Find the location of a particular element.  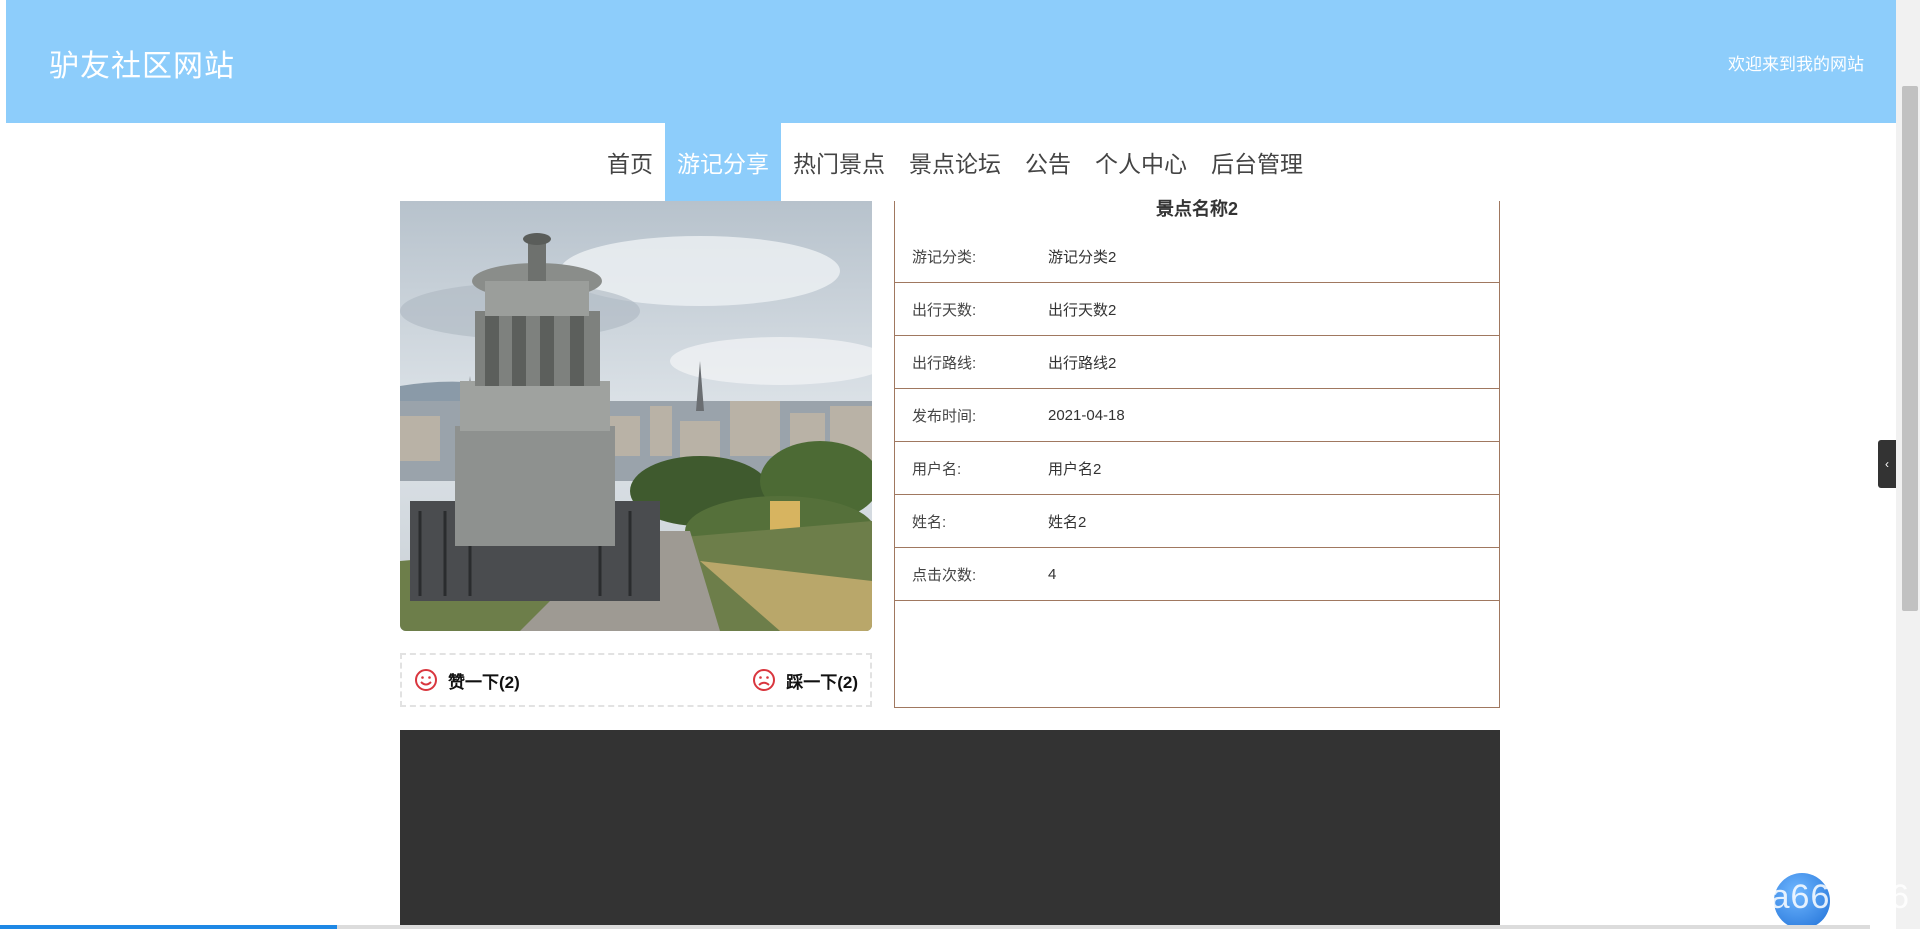

detail-value: 出行天数2 is located at coordinates (1082, 310).